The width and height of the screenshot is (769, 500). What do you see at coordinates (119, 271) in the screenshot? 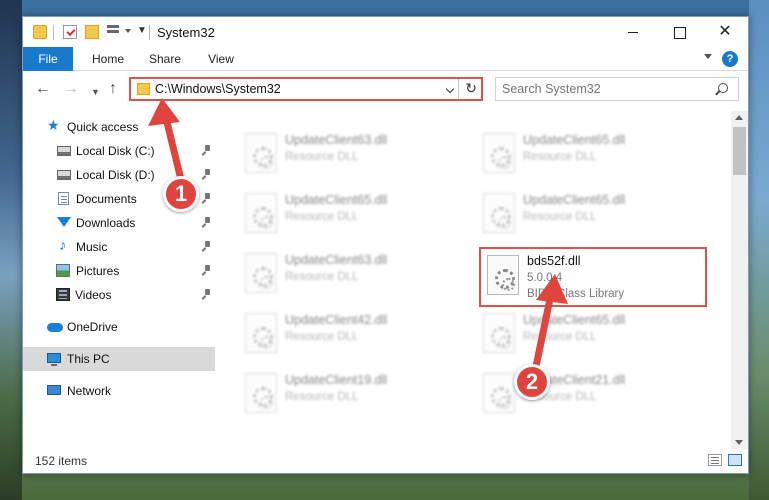
I see `sidebar-item-pictures: Pictures` at bounding box center [119, 271].